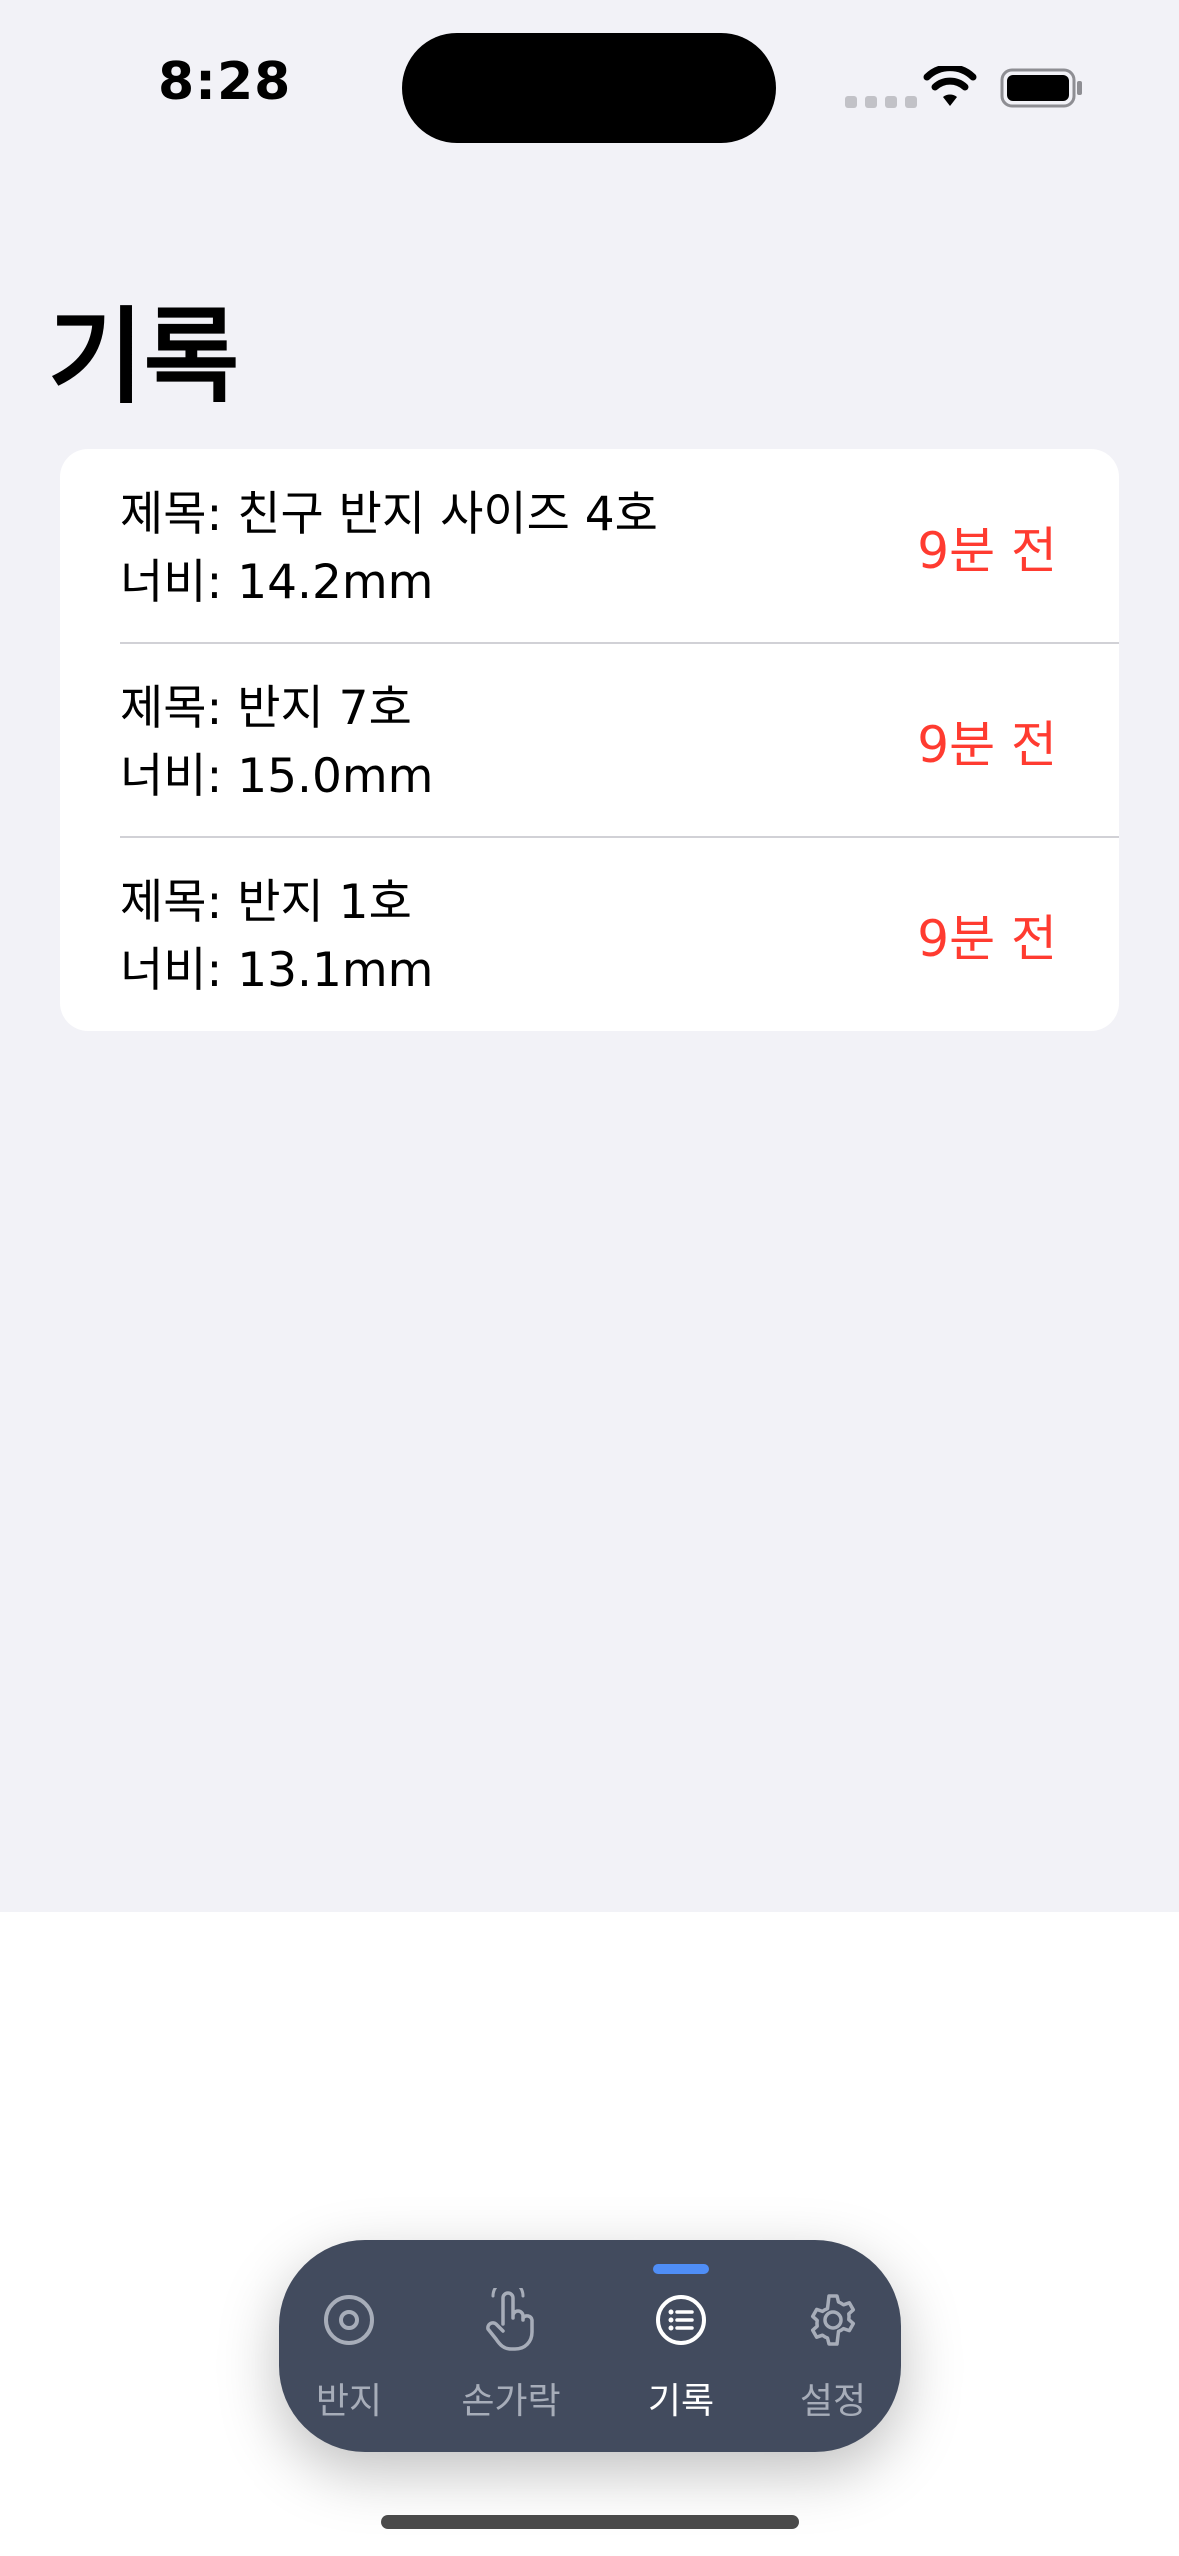 The height and width of the screenshot is (2556, 1179). Describe the element at coordinates (589, 934) in the screenshot. I see `record-row: 제목: 반지 1호 너비: 13.1mm 9분 전` at that location.